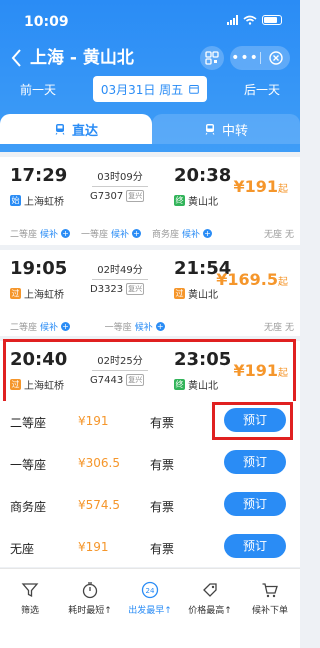 Image resolution: width=320 pixels, height=648 pixels. Describe the element at coordinates (203, 175) in the screenshot. I see `arrival-time: 20:38` at that location.